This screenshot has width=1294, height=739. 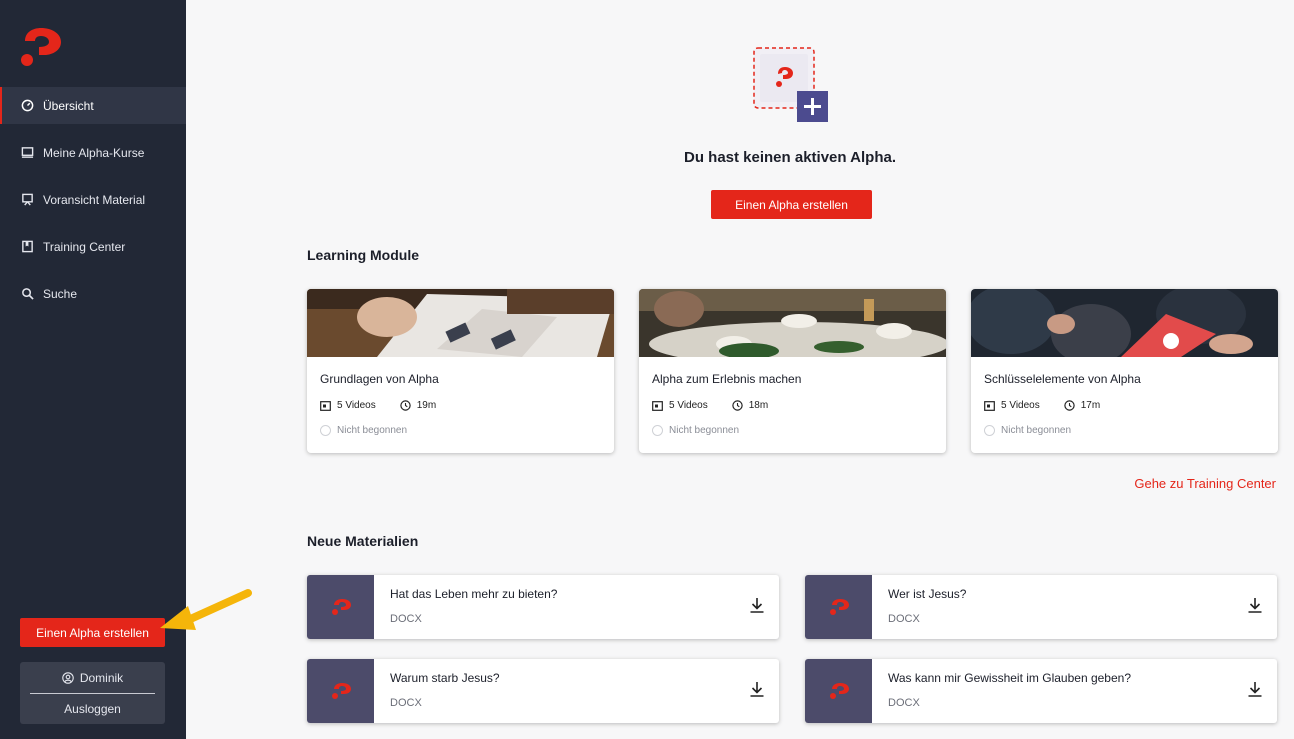 I want to click on sidebar-item-meine-alpha-kurse: Meine Alpha-Kurse, so click(x=93, y=152).